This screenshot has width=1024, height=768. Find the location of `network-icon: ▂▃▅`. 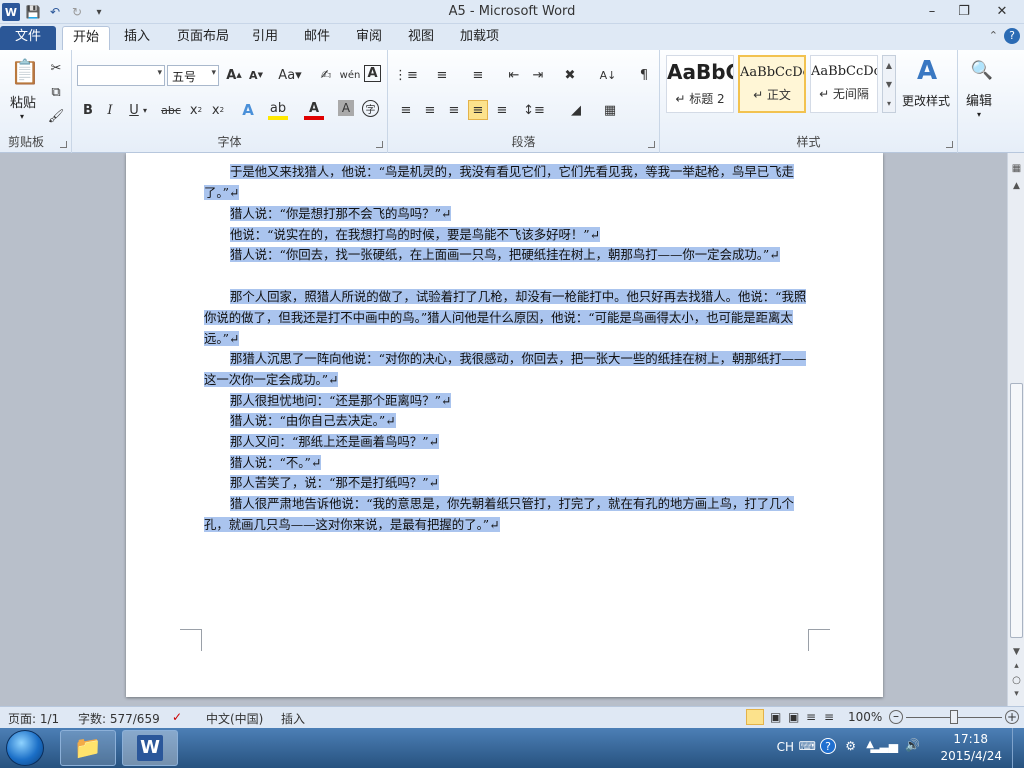

network-icon: ▂▃▅ is located at coordinates (884, 746).